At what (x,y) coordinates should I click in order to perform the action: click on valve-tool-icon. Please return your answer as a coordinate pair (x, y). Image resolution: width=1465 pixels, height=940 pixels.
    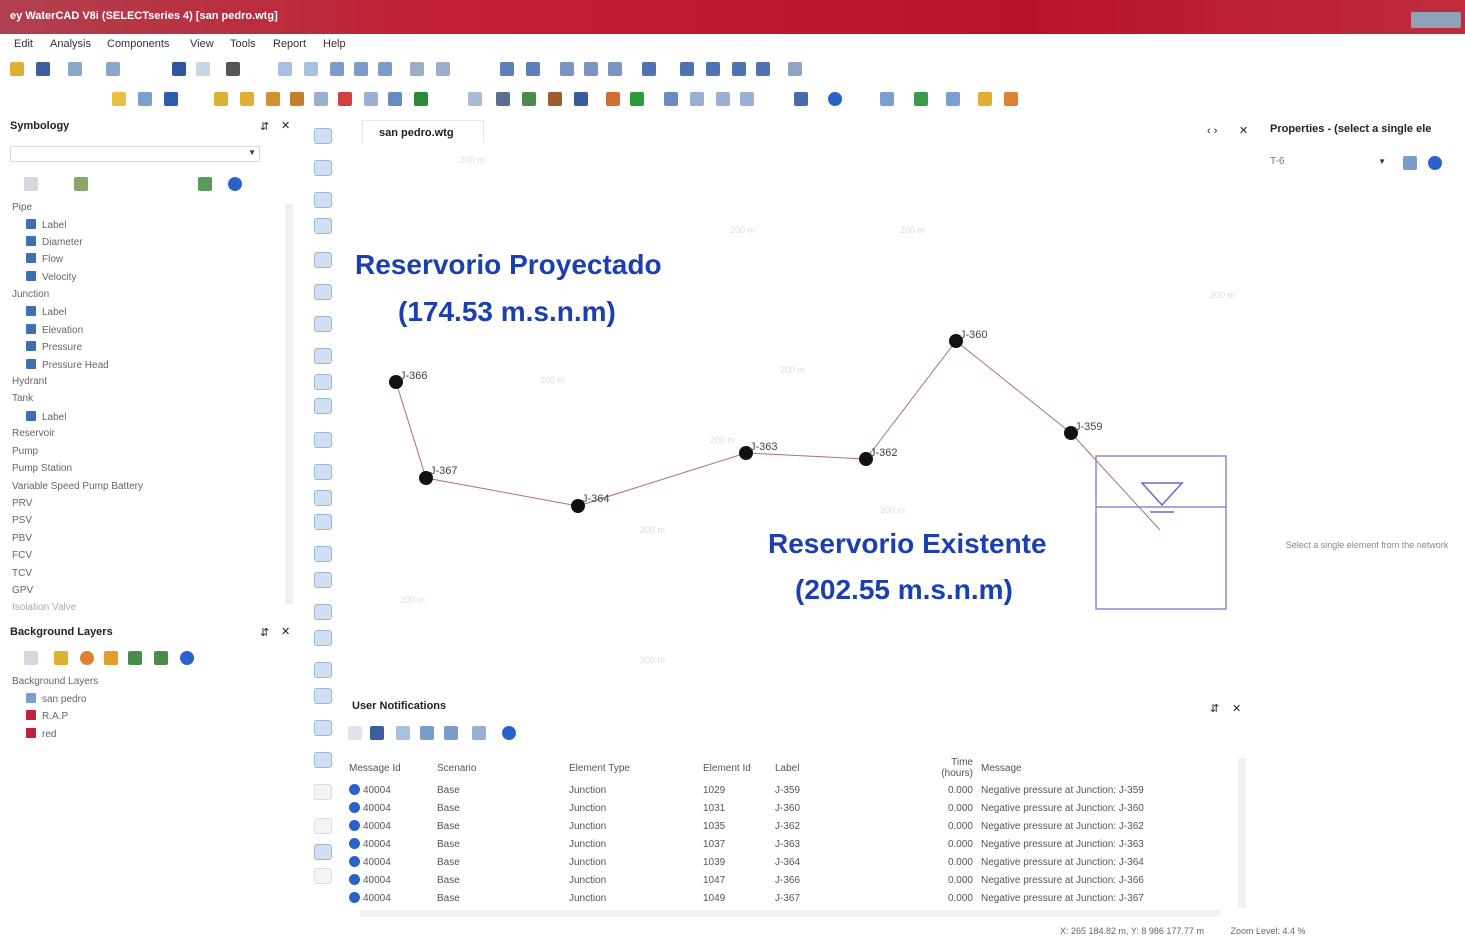
    Looking at the image, I should click on (247, 99).